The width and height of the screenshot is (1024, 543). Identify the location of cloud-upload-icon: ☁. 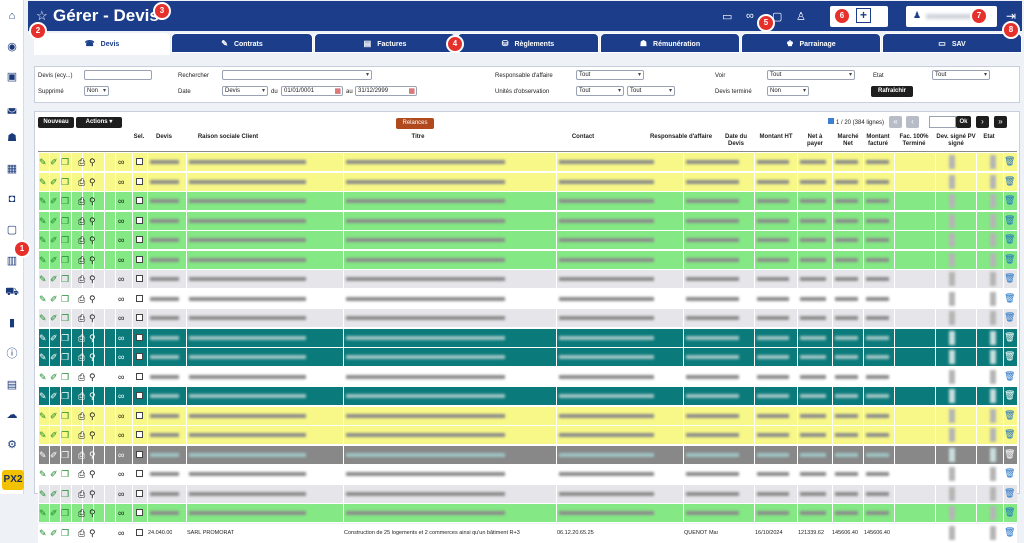
(12, 415).